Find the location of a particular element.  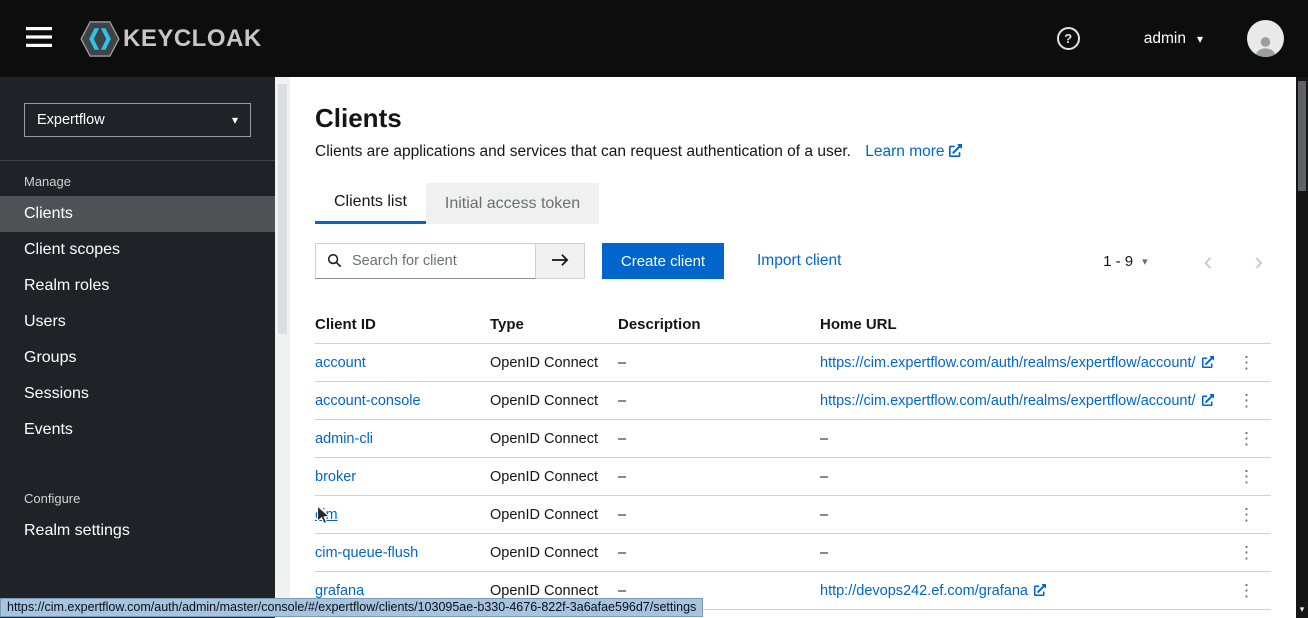

search-submit-button is located at coordinates (560, 261).